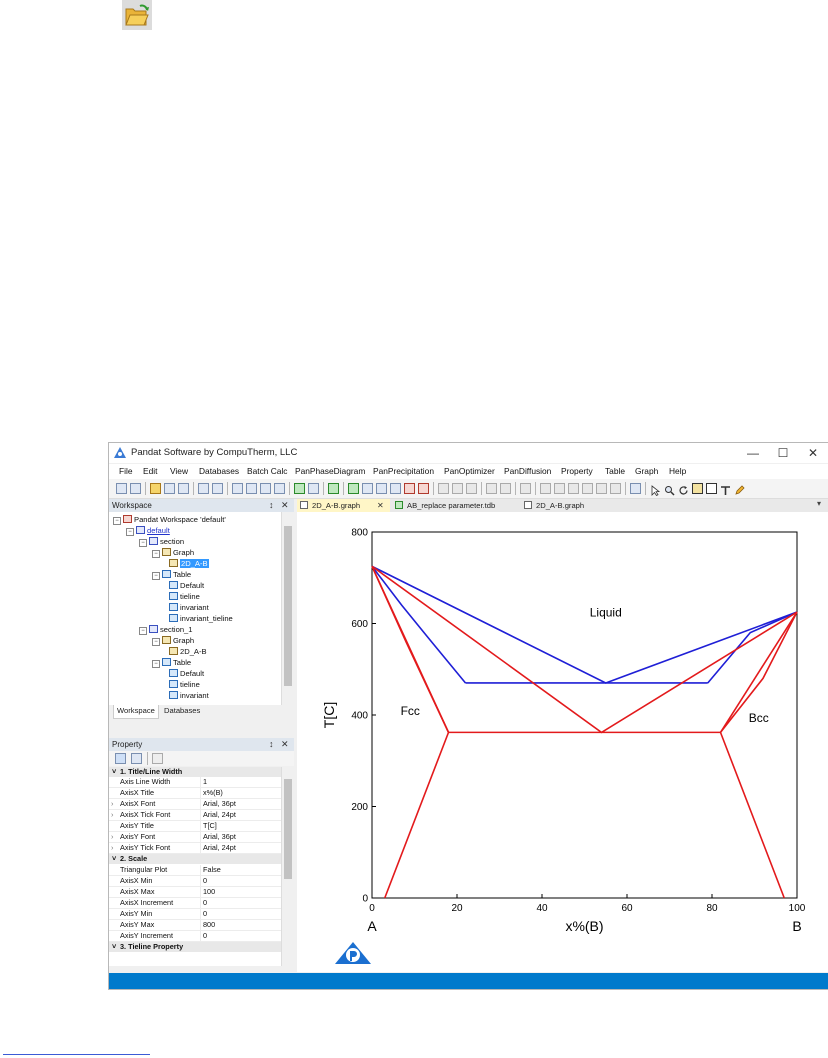 The image size is (828, 1058). What do you see at coordinates (697, 488) in the screenshot?
I see `legend-icon` at bounding box center [697, 488].